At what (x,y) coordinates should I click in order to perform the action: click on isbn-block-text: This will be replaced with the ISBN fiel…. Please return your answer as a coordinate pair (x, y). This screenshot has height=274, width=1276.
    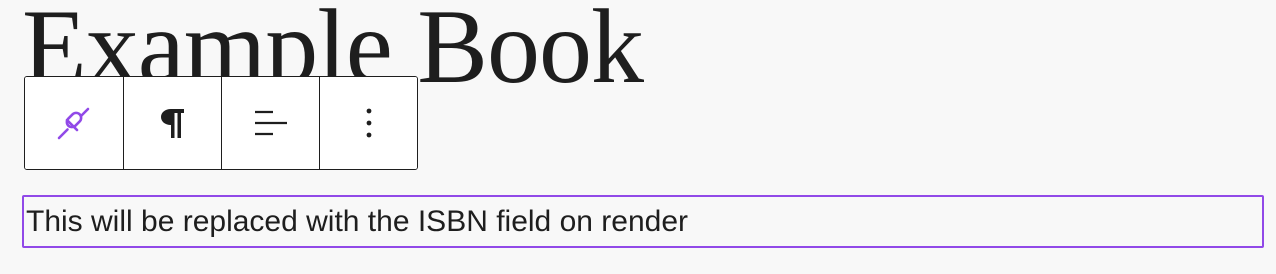
    Looking at the image, I should click on (357, 222).